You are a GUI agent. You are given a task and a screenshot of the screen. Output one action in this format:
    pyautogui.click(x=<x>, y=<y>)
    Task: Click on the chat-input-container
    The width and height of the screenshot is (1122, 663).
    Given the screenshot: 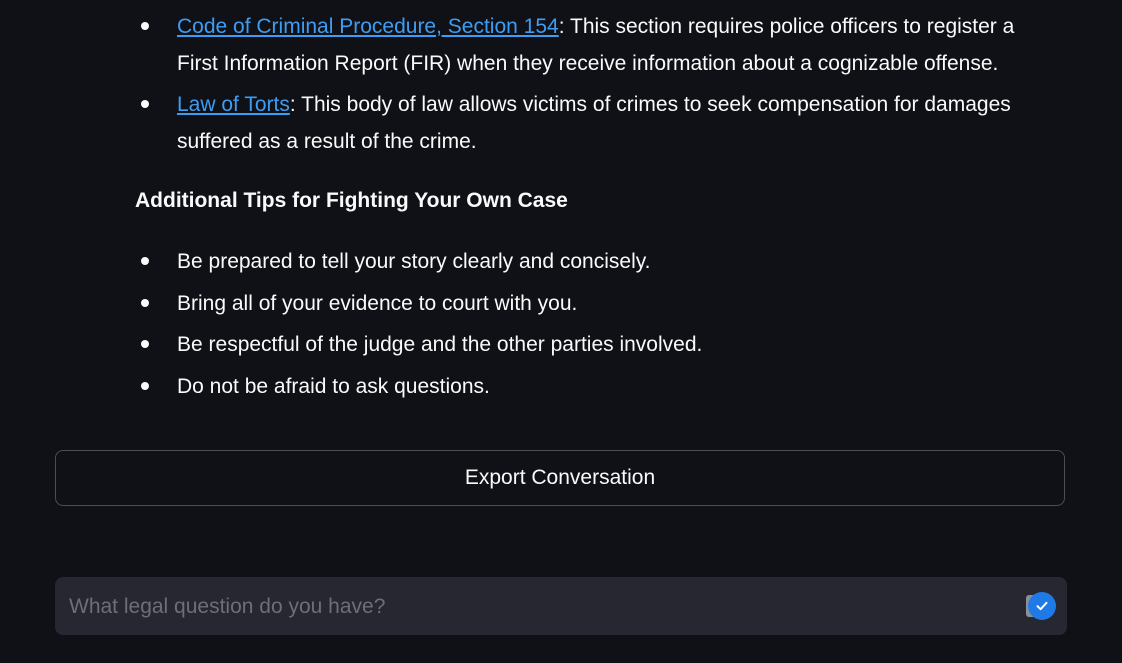 What is the action you would take?
    pyautogui.click(x=561, y=607)
    